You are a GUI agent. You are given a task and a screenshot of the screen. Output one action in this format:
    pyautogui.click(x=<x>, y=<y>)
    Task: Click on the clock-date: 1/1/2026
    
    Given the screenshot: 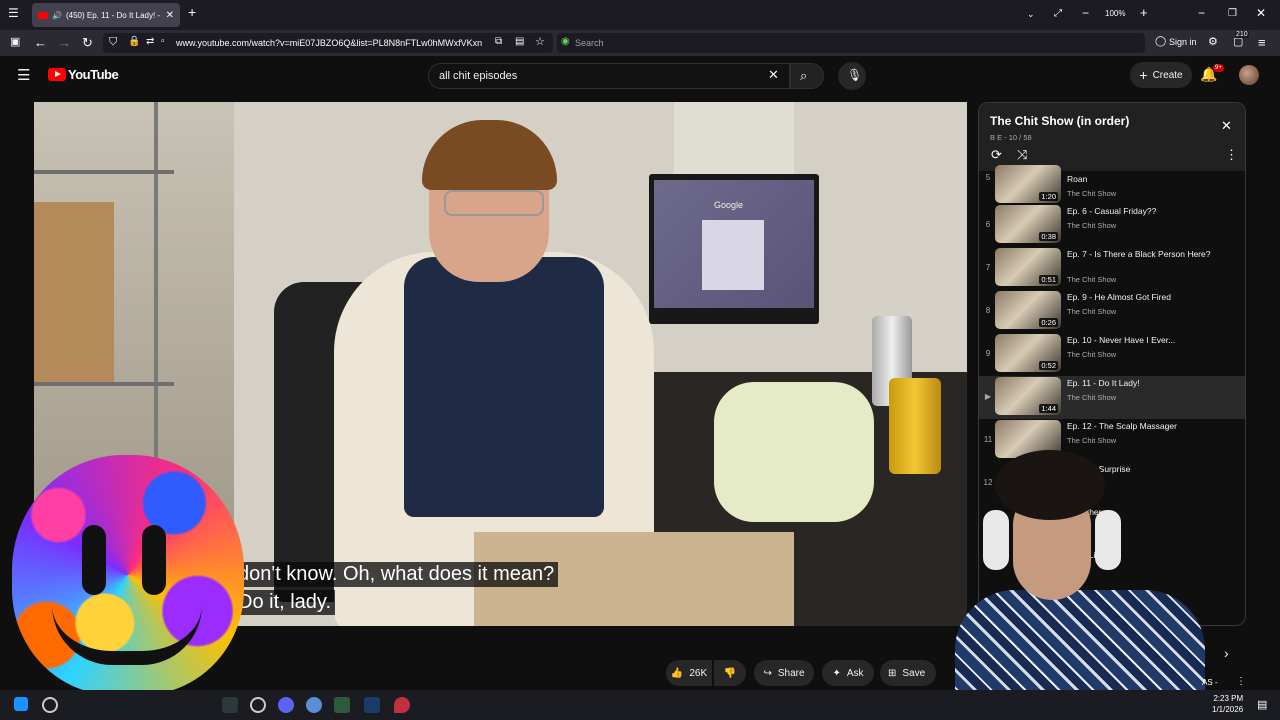 What is the action you would take?
    pyautogui.click(x=1228, y=709)
    